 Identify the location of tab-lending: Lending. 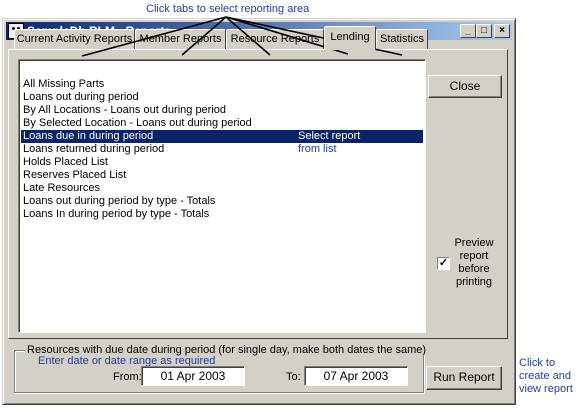
(350, 38).